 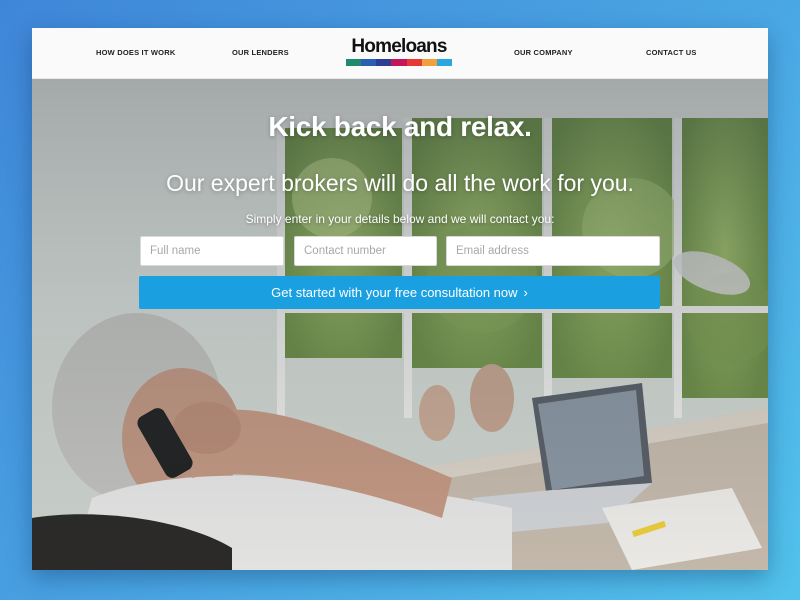 I want to click on chevron-right-icon: ›, so click(x=525, y=292).